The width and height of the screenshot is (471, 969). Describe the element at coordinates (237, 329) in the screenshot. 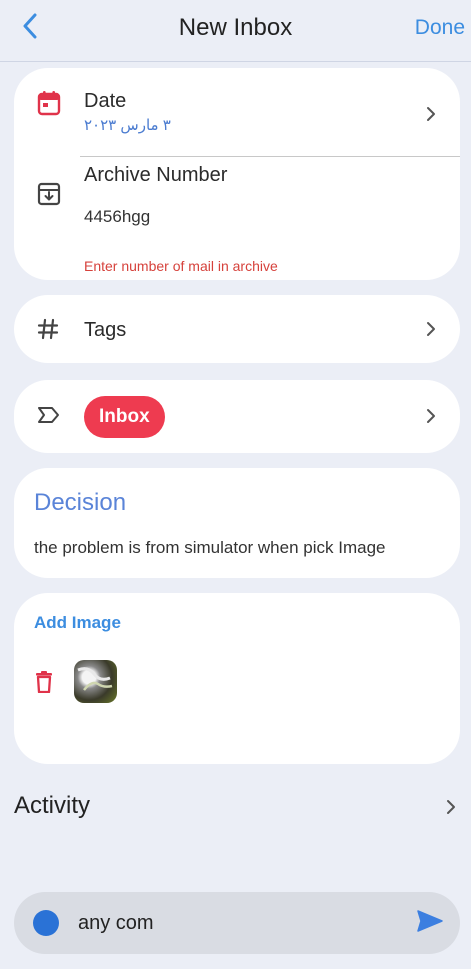

I see `tags-row: Tags` at that location.